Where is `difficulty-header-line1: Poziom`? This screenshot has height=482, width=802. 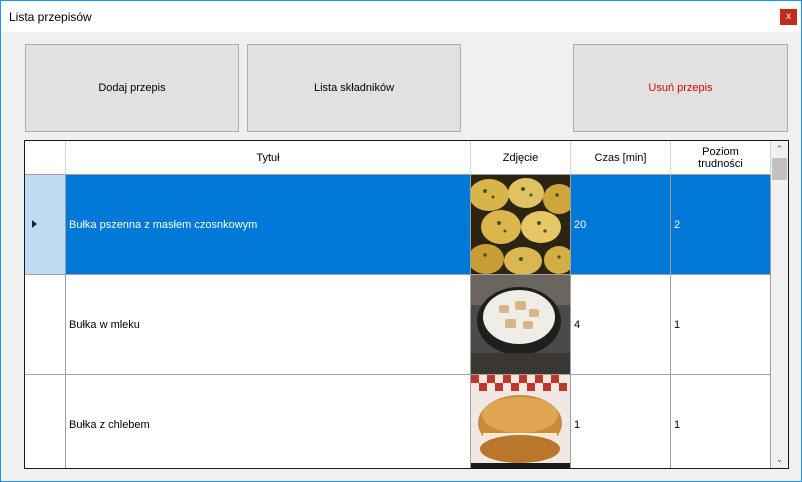 difficulty-header-line1: Poziom is located at coordinates (720, 151).